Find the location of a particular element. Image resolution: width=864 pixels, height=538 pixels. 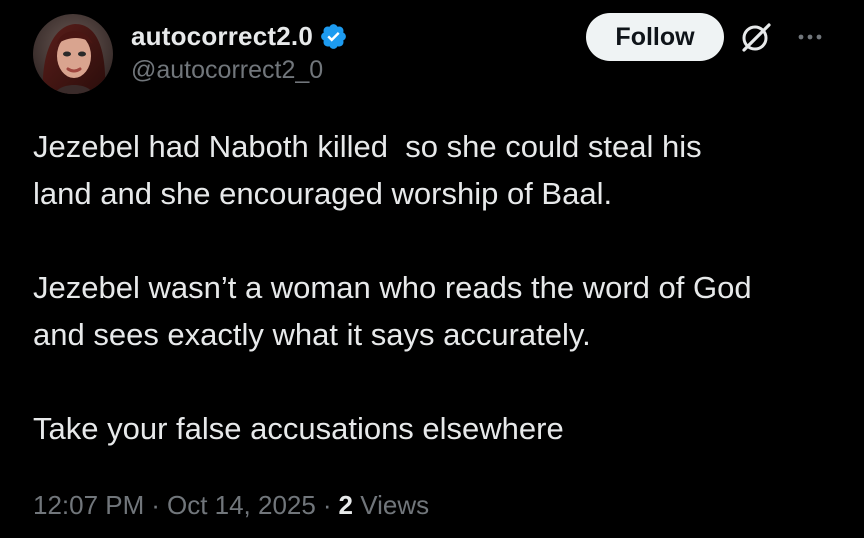

avatar-image is located at coordinates (73, 54).